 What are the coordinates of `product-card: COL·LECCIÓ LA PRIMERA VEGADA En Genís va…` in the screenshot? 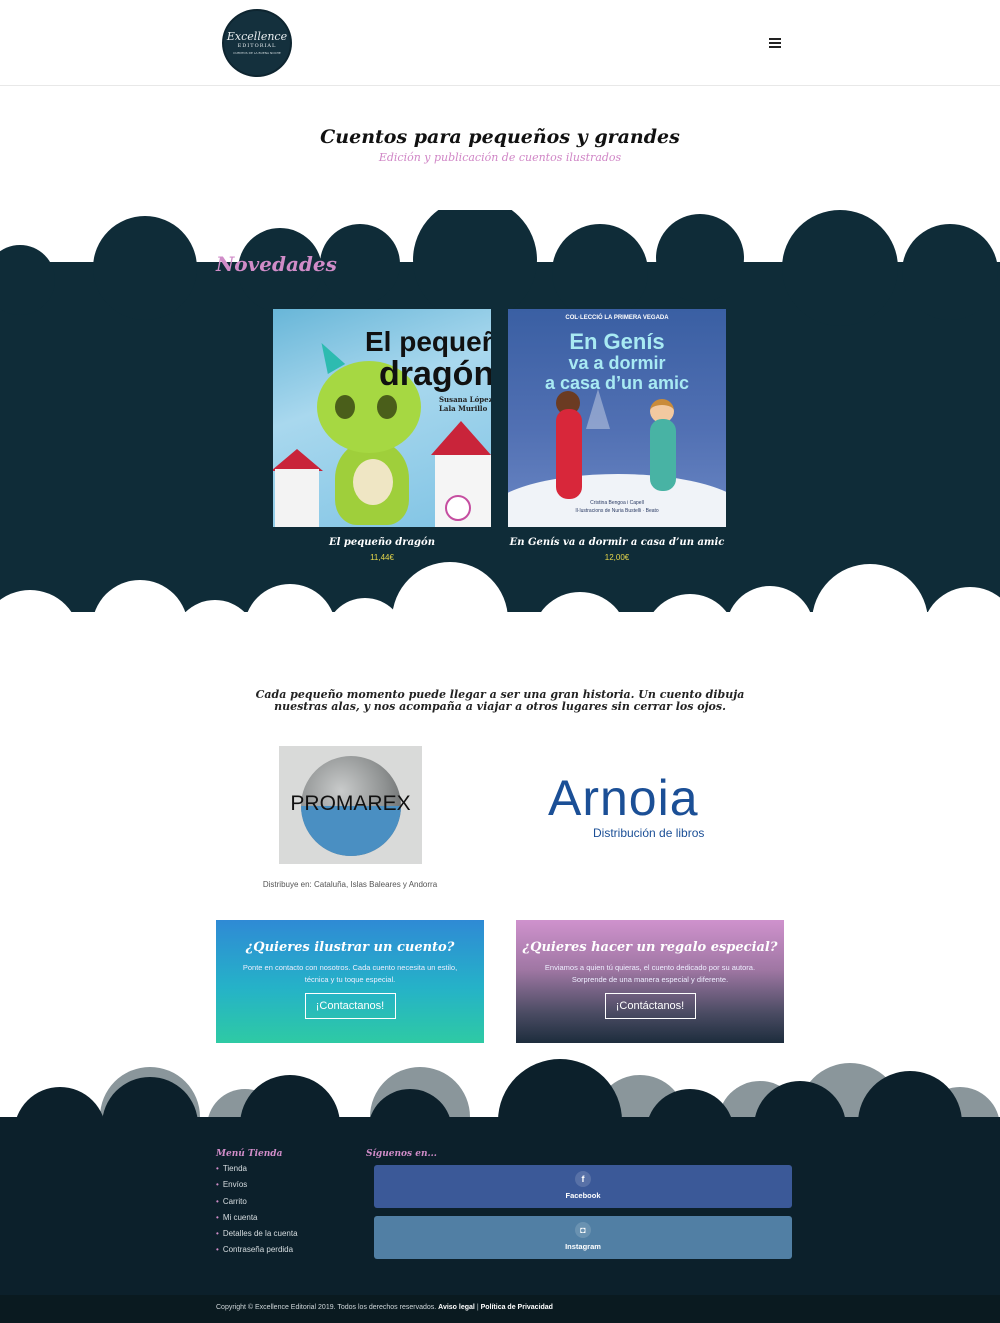 It's located at (617, 435).